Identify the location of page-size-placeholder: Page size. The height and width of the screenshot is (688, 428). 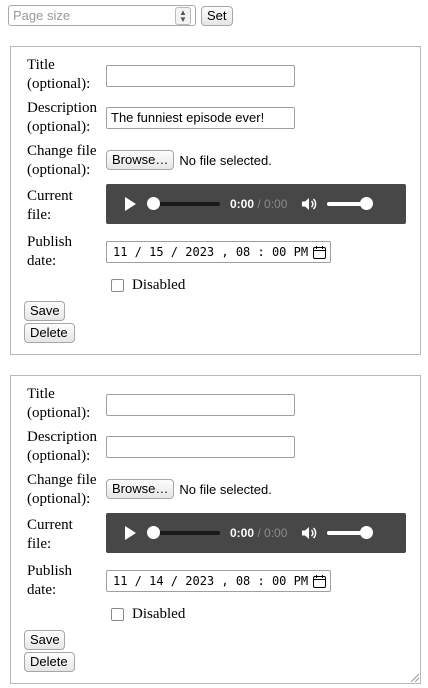
(42, 15).